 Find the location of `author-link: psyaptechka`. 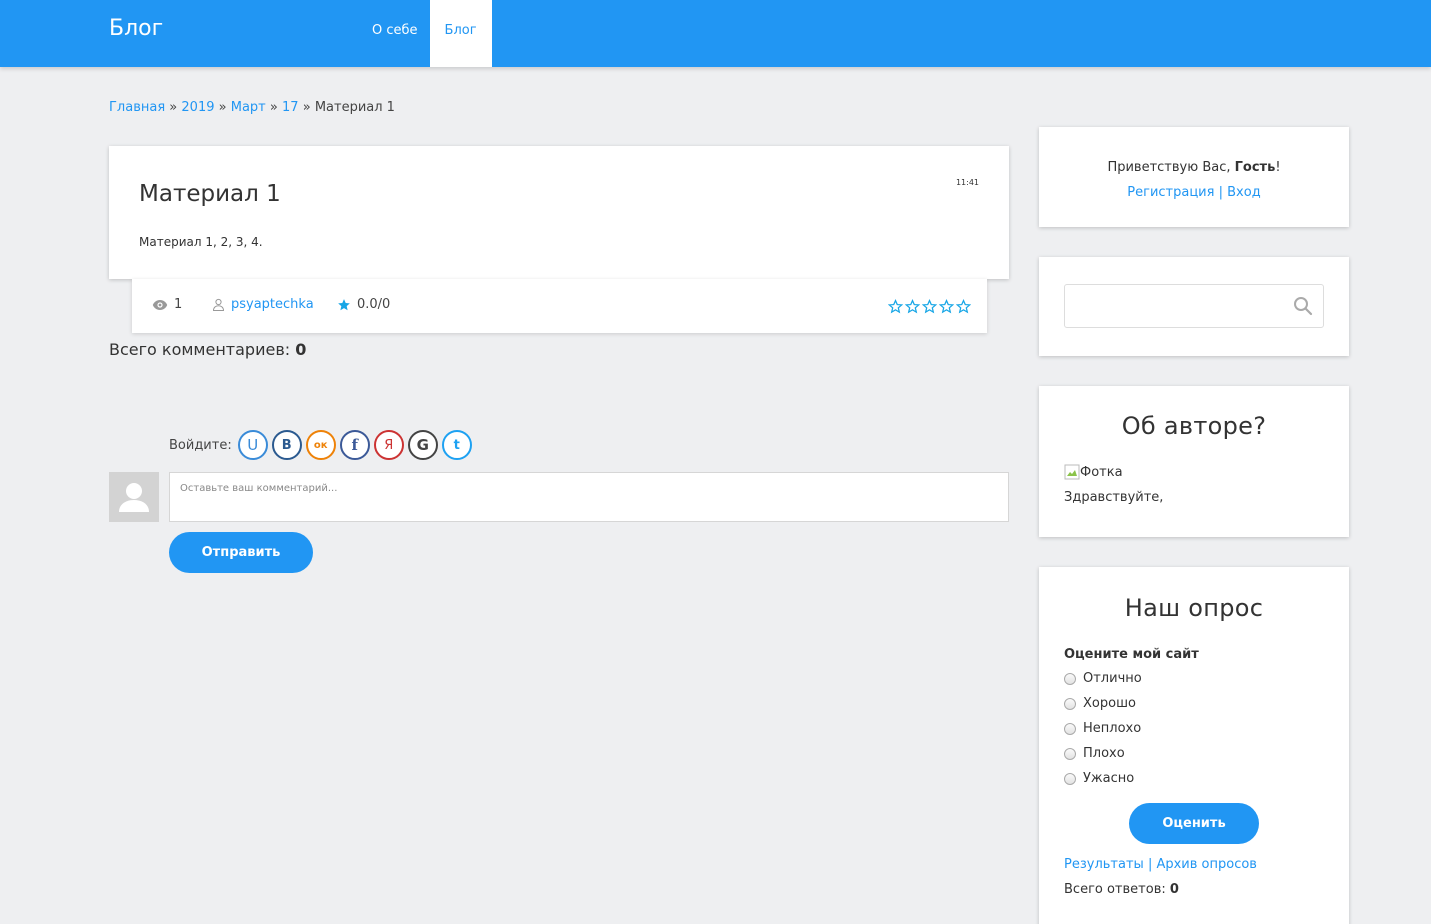

author-link: psyaptechka is located at coordinates (272, 304).